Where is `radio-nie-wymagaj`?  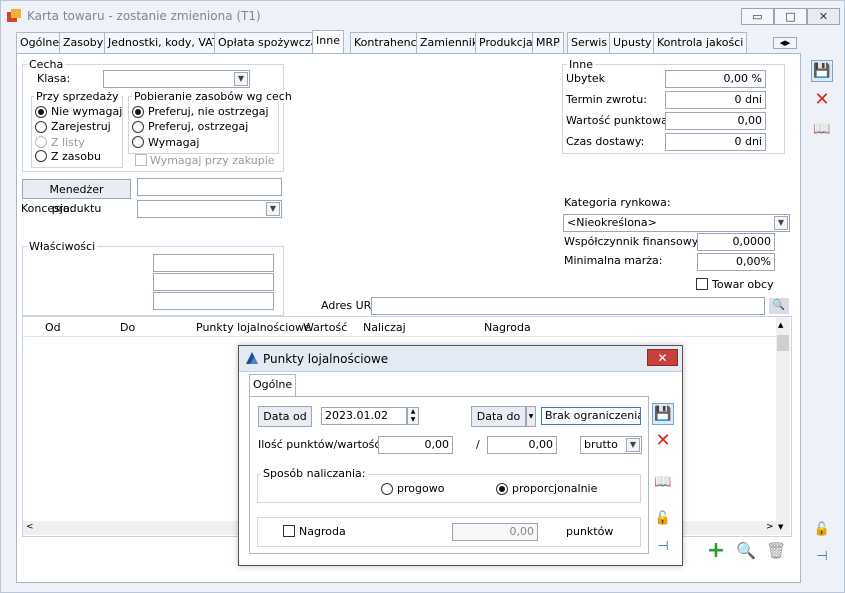 radio-nie-wymagaj is located at coordinates (41, 112).